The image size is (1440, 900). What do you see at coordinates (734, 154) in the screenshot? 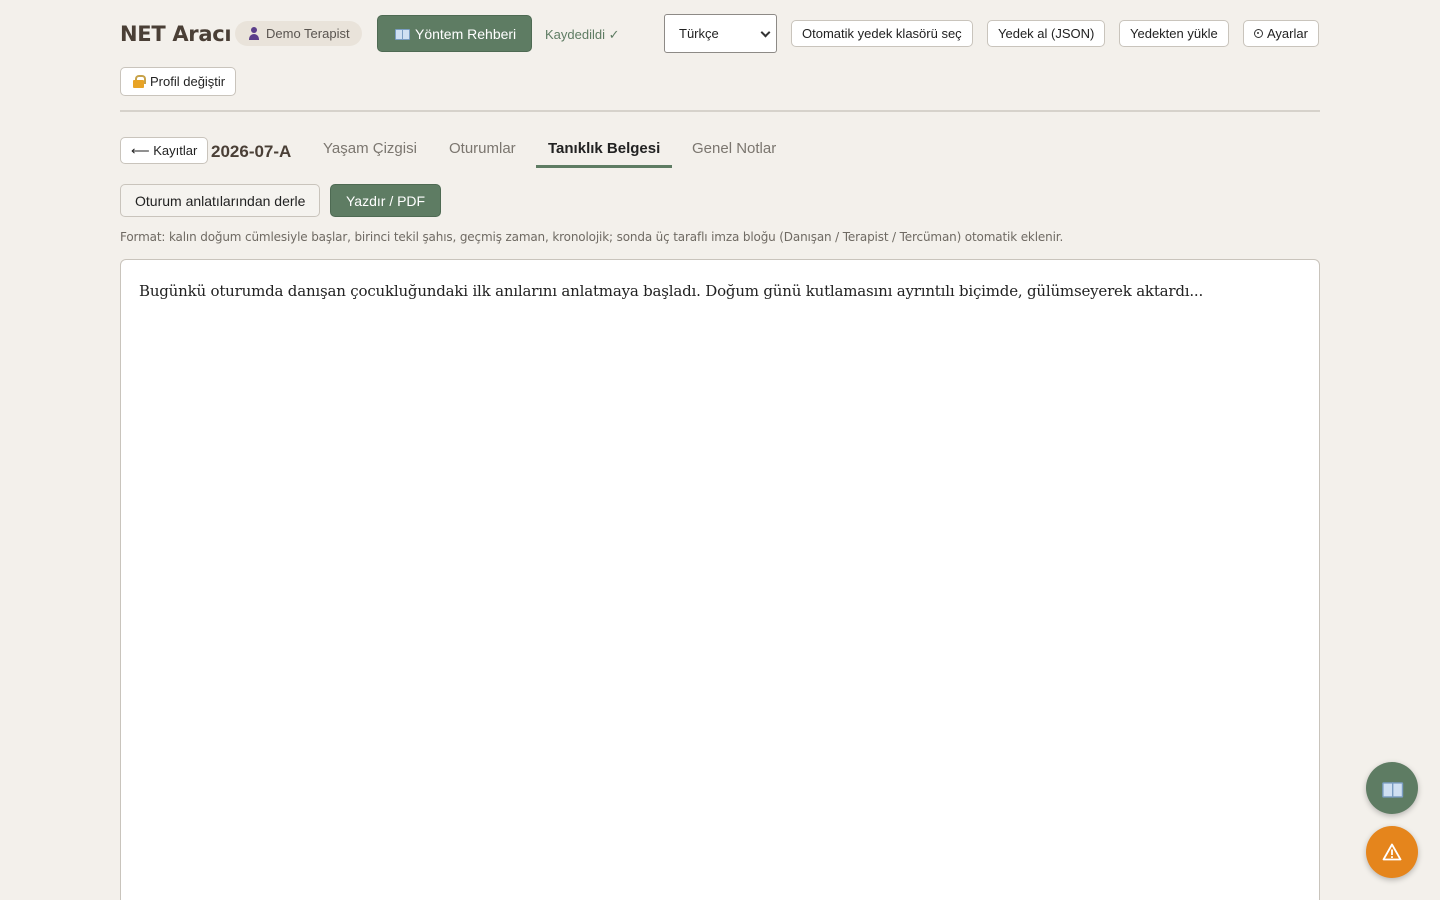
I see `tab-general-notes: Genel Notlar` at bounding box center [734, 154].